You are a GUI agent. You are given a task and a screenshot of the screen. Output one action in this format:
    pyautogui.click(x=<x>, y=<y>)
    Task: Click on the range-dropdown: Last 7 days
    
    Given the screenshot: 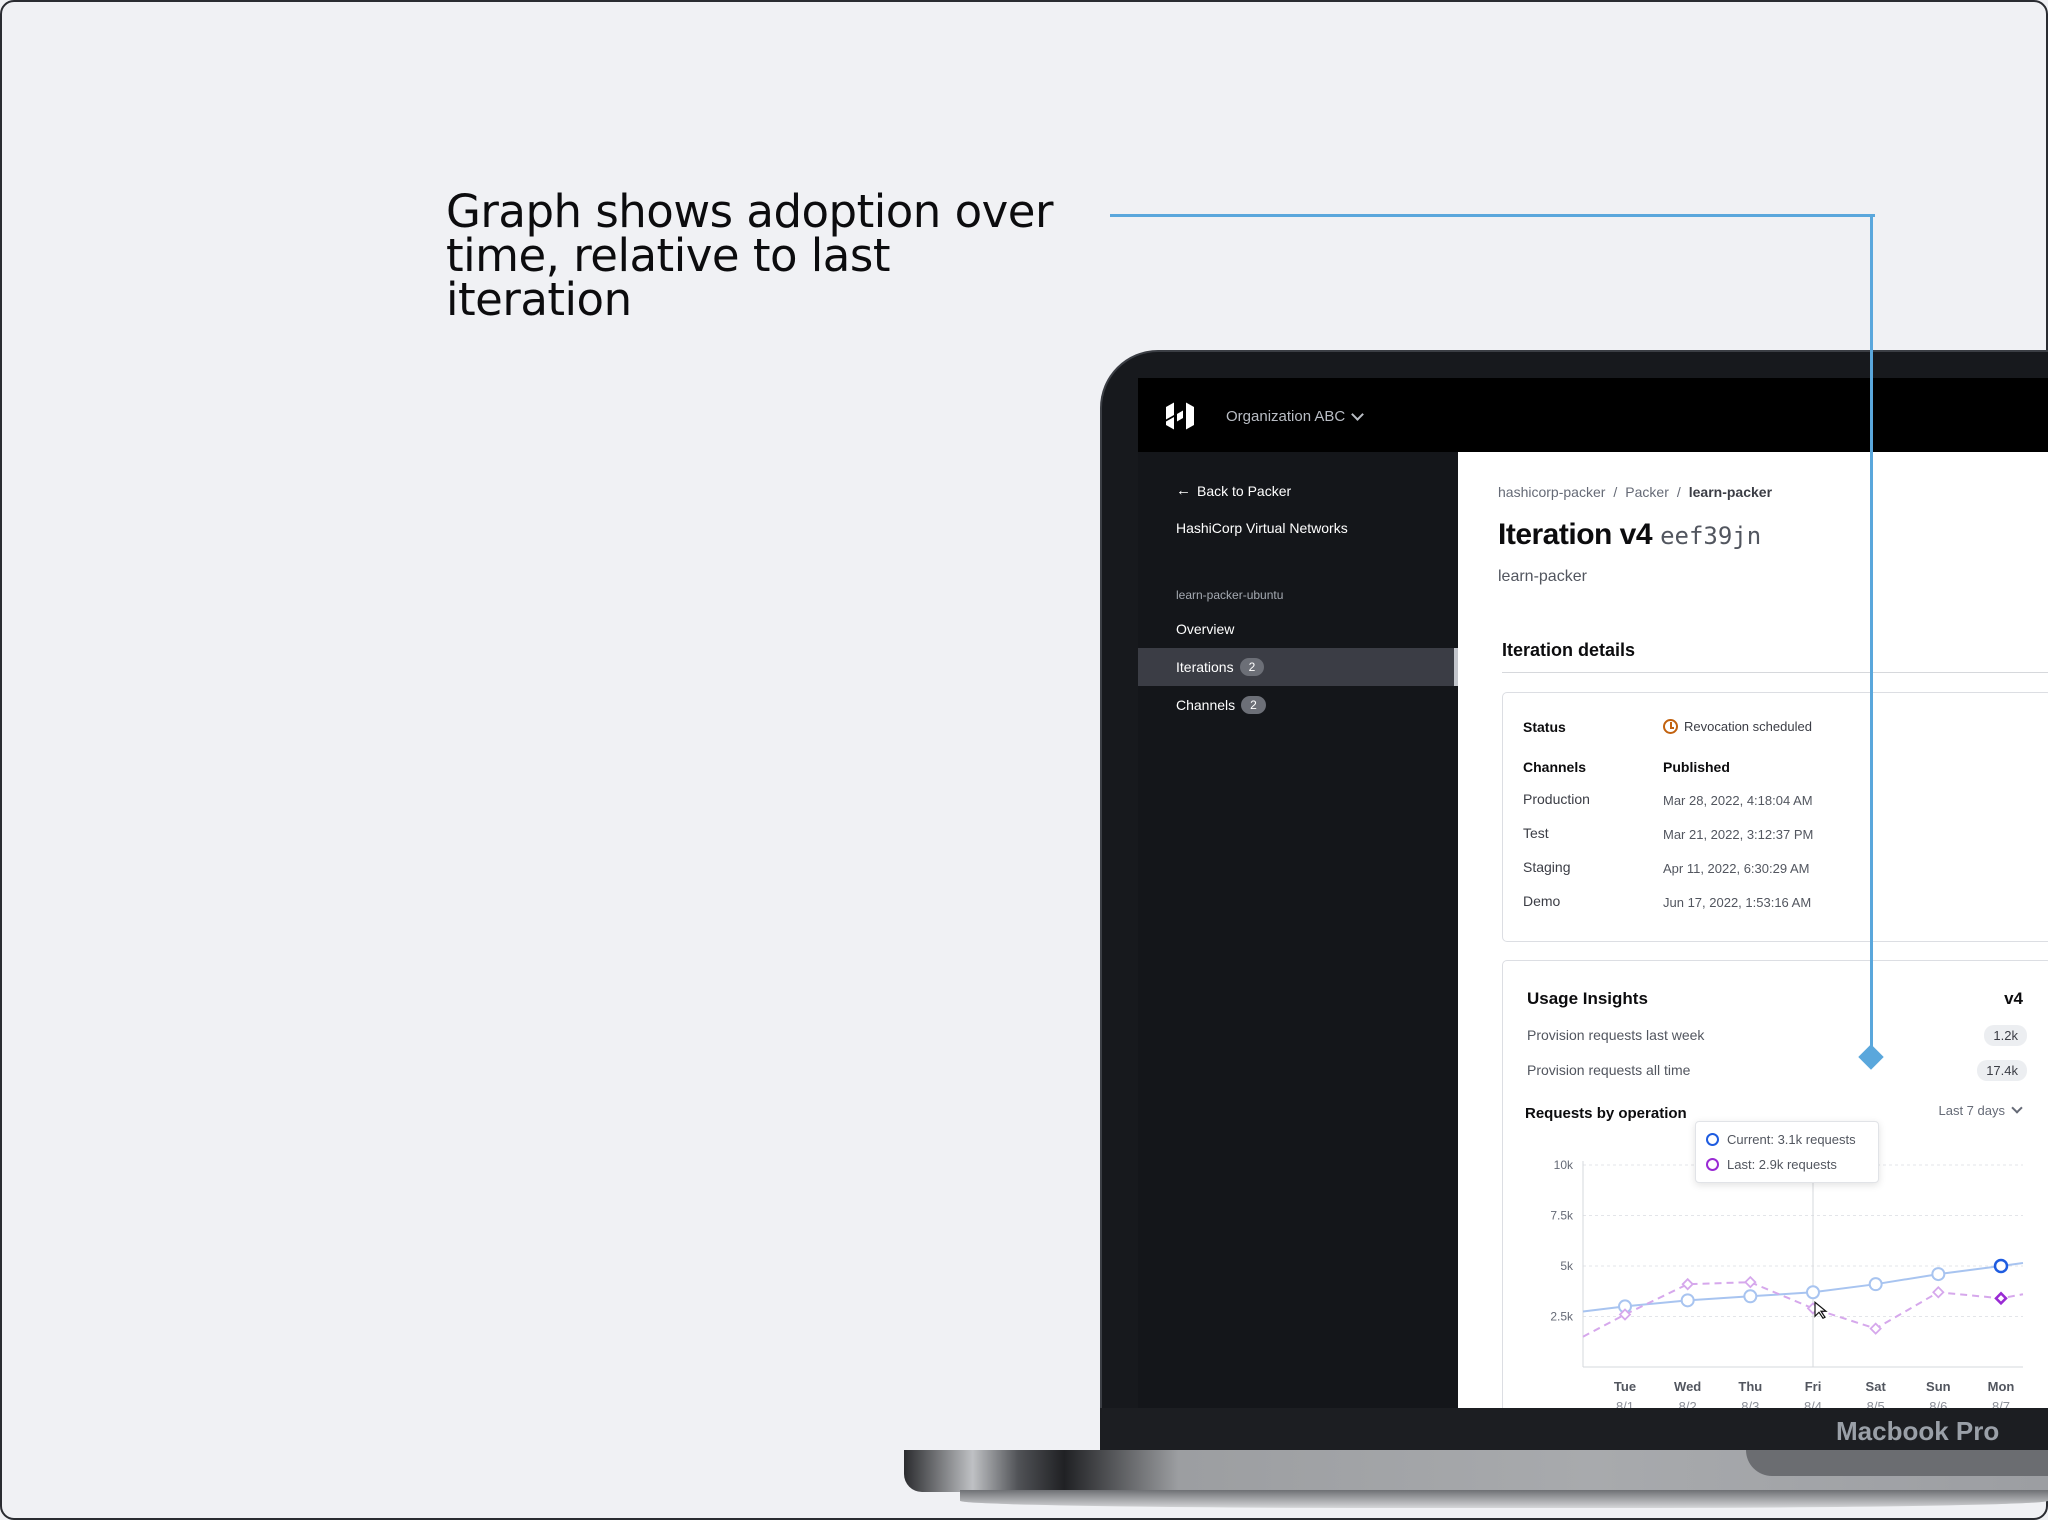 What is the action you would take?
    pyautogui.click(x=1980, y=1110)
    